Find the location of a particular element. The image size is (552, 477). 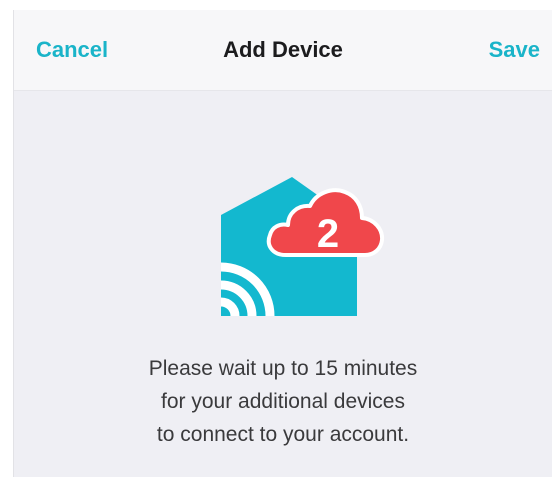

save-button: Save is located at coordinates (514, 50).